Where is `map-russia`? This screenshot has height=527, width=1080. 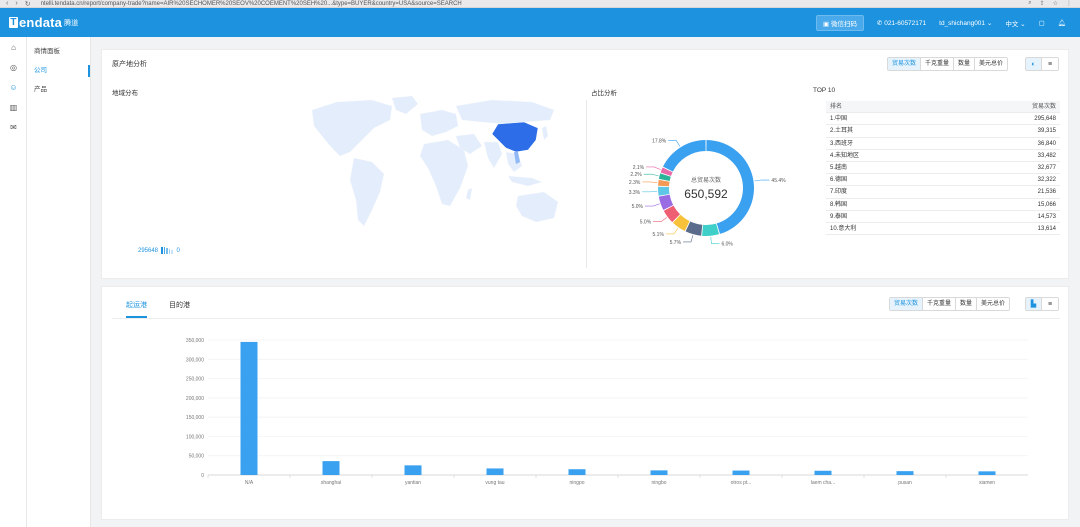 map-russia is located at coordinates (505, 112).